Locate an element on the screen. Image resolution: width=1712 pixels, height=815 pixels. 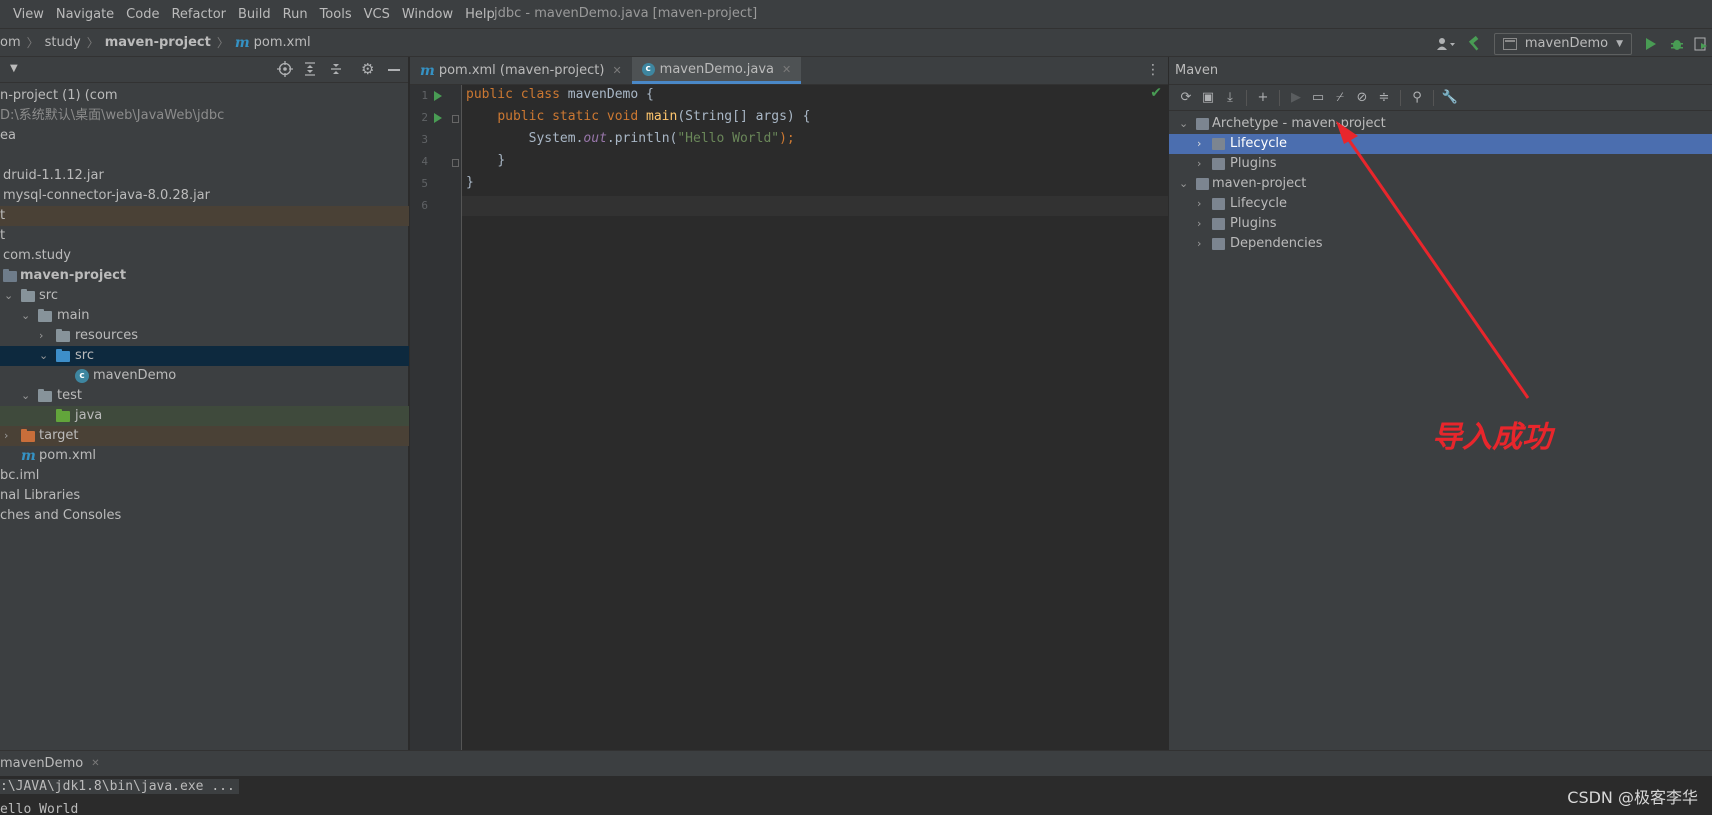
more-options-icon: ⋮ is located at coordinates (1153, 70).